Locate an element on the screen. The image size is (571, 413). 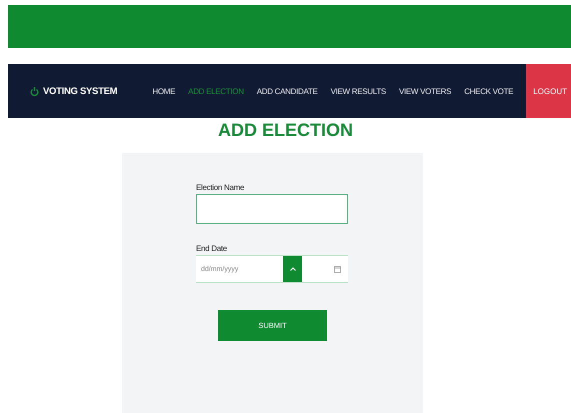
input-field is located at coordinates (272, 209).